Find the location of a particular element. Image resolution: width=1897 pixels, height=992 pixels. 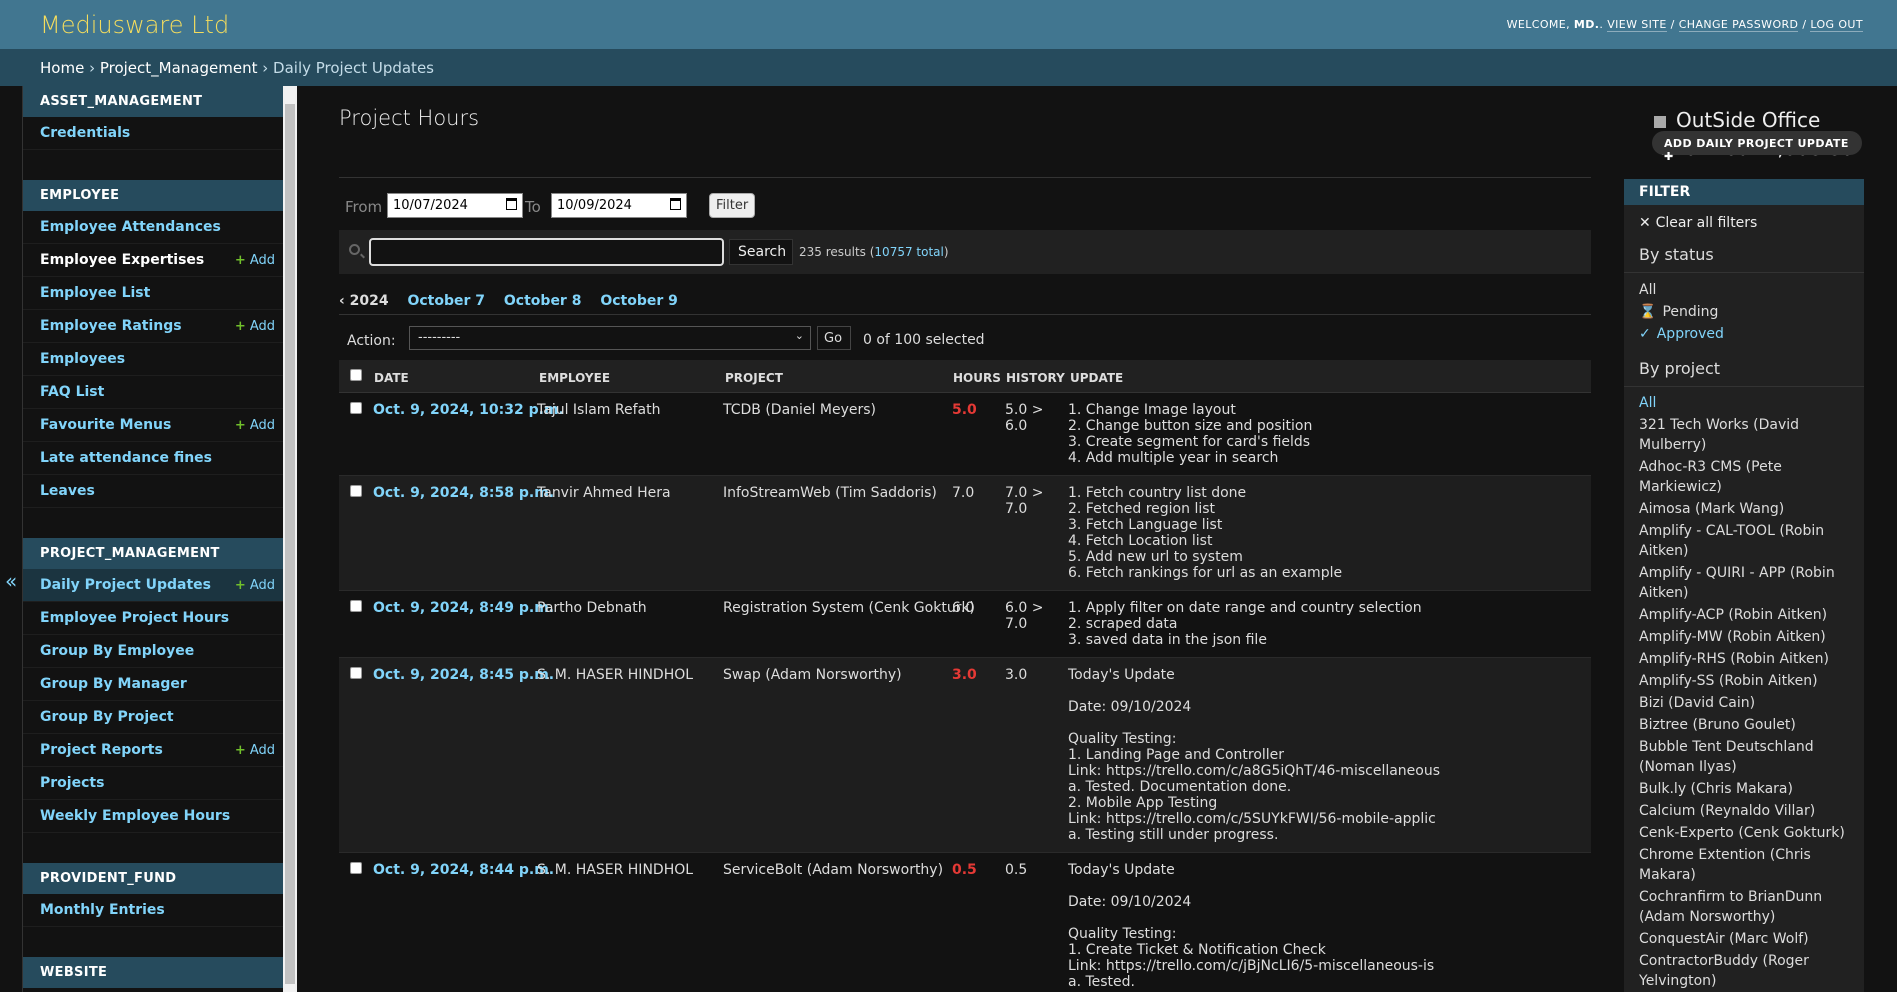

sidebar-item-label: Employee Expertises is located at coordinates (122, 260).